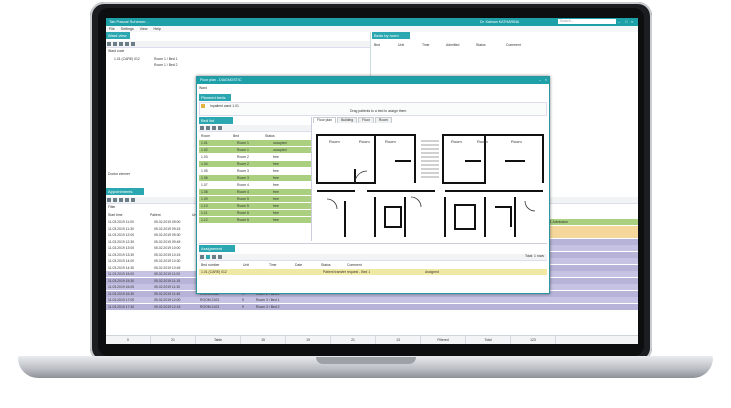 The height and width of the screenshot is (408, 731). What do you see at coordinates (157, 29) in the screenshot?
I see `menu-help: Help` at bounding box center [157, 29].